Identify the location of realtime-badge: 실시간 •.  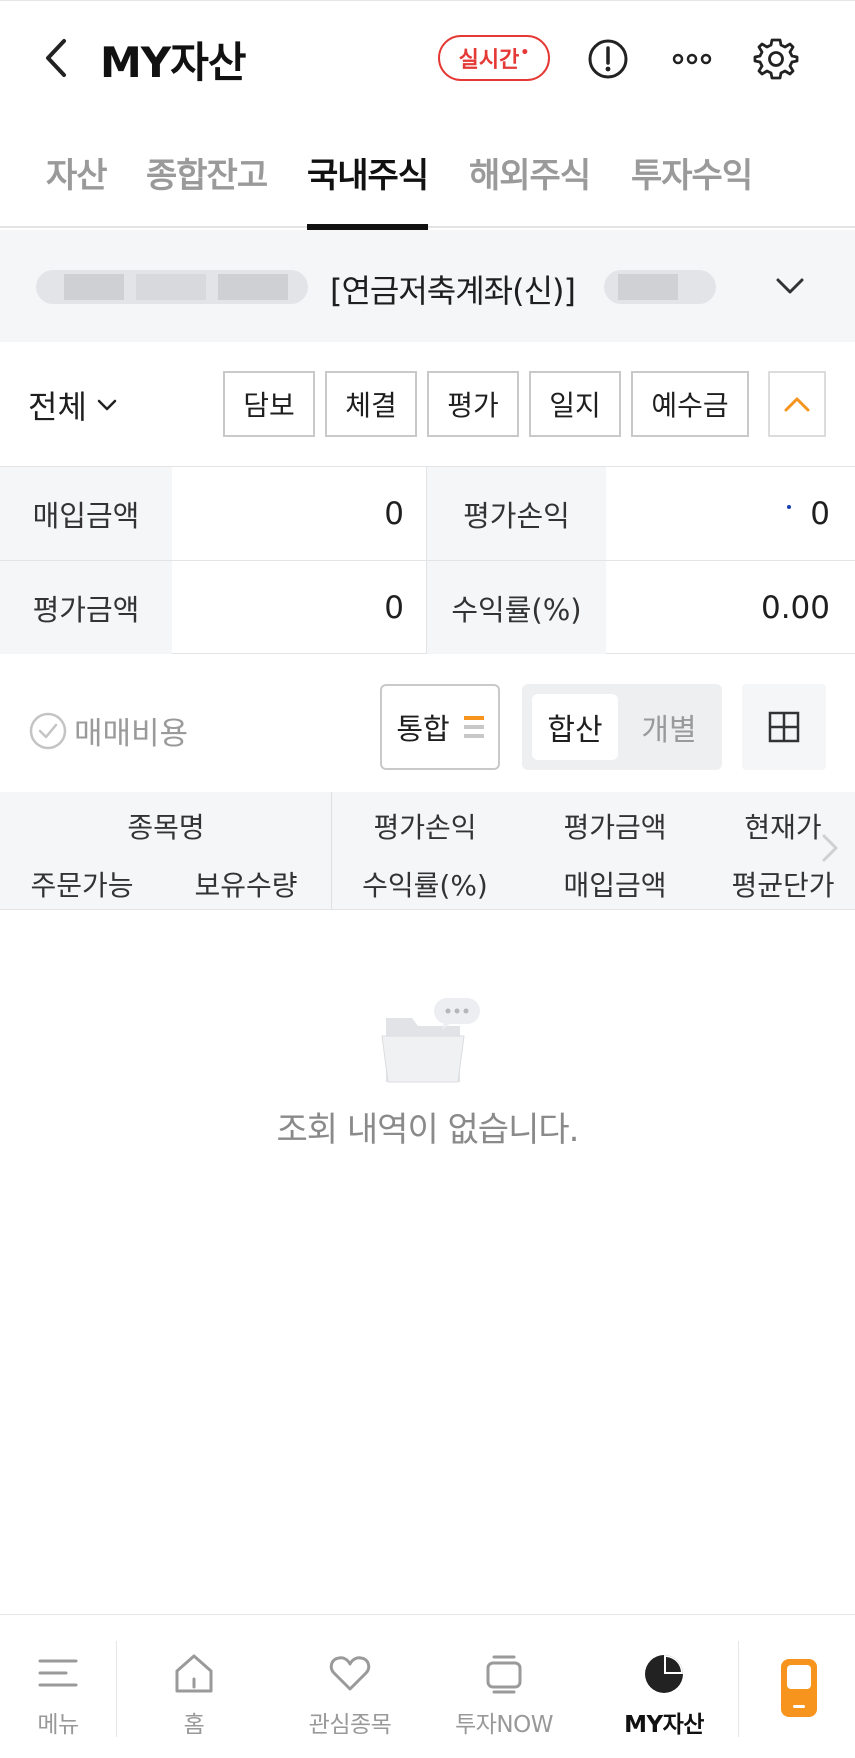
(494, 58).